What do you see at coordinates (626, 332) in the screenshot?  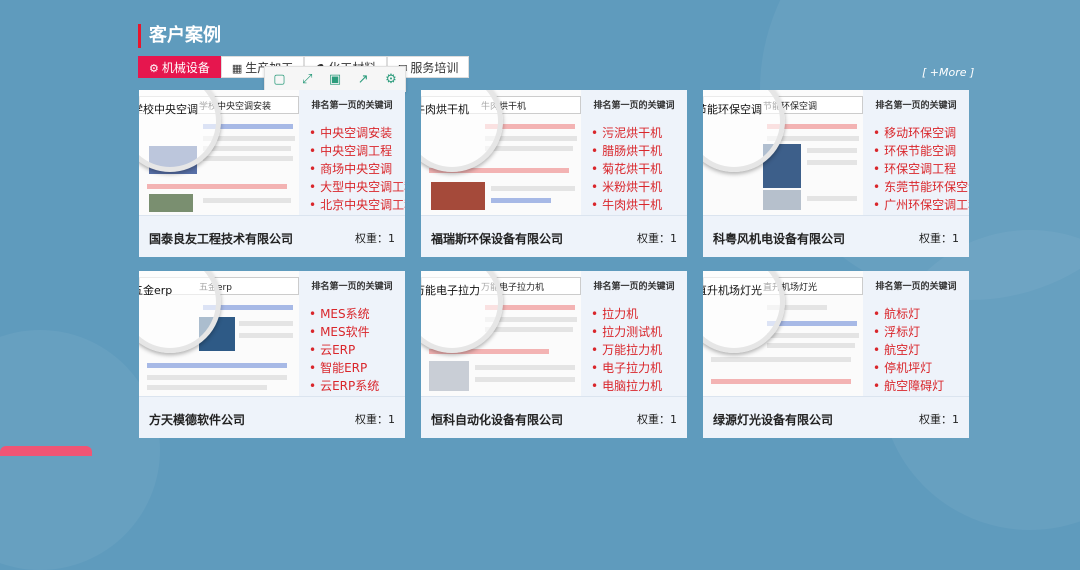 I see `keyword-item: 拉力测试机` at bounding box center [626, 332].